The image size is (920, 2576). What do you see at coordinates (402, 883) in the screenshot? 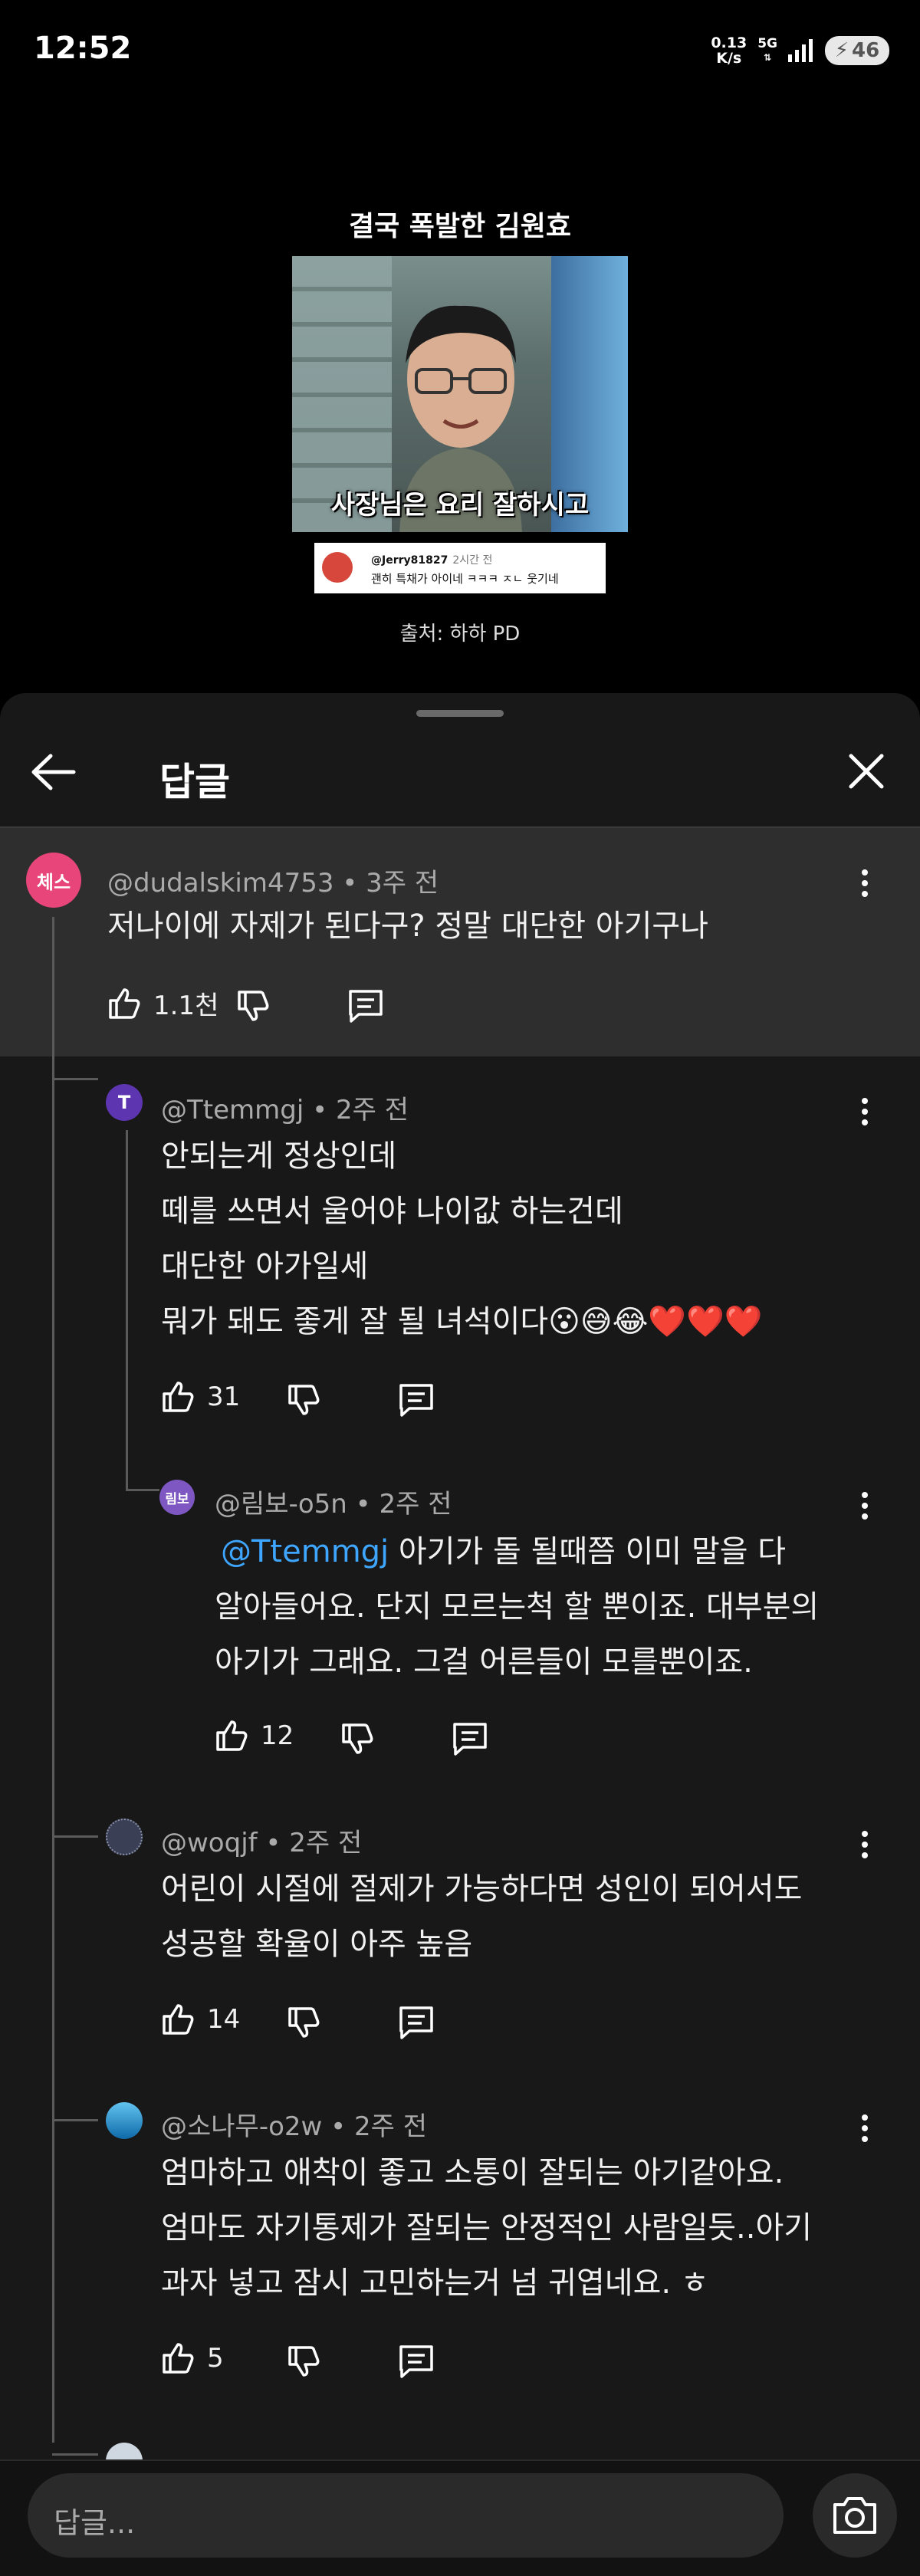
I see `comment-time: 3주 전` at bounding box center [402, 883].